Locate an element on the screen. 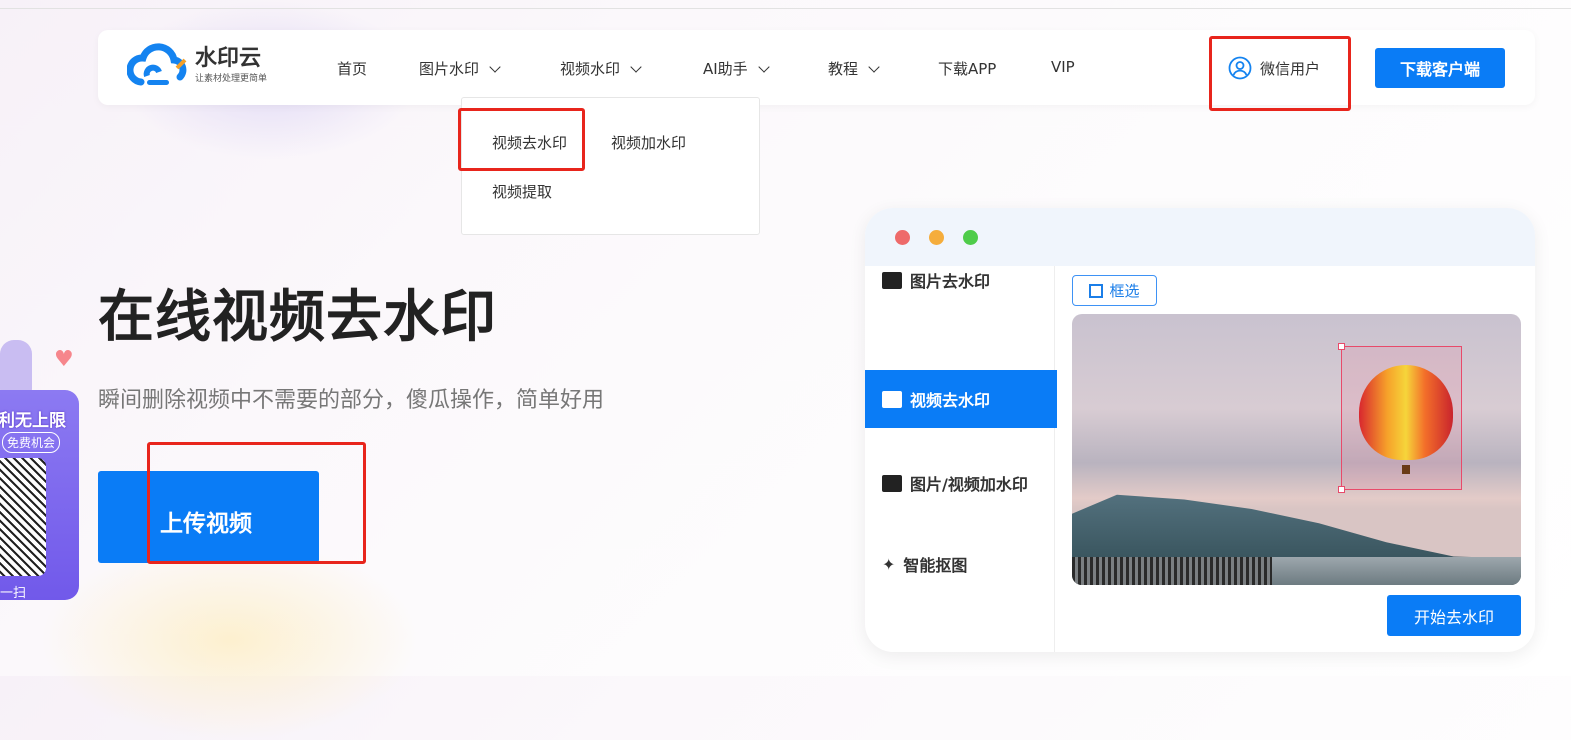  nav-label: VIP is located at coordinates (1063, 67).